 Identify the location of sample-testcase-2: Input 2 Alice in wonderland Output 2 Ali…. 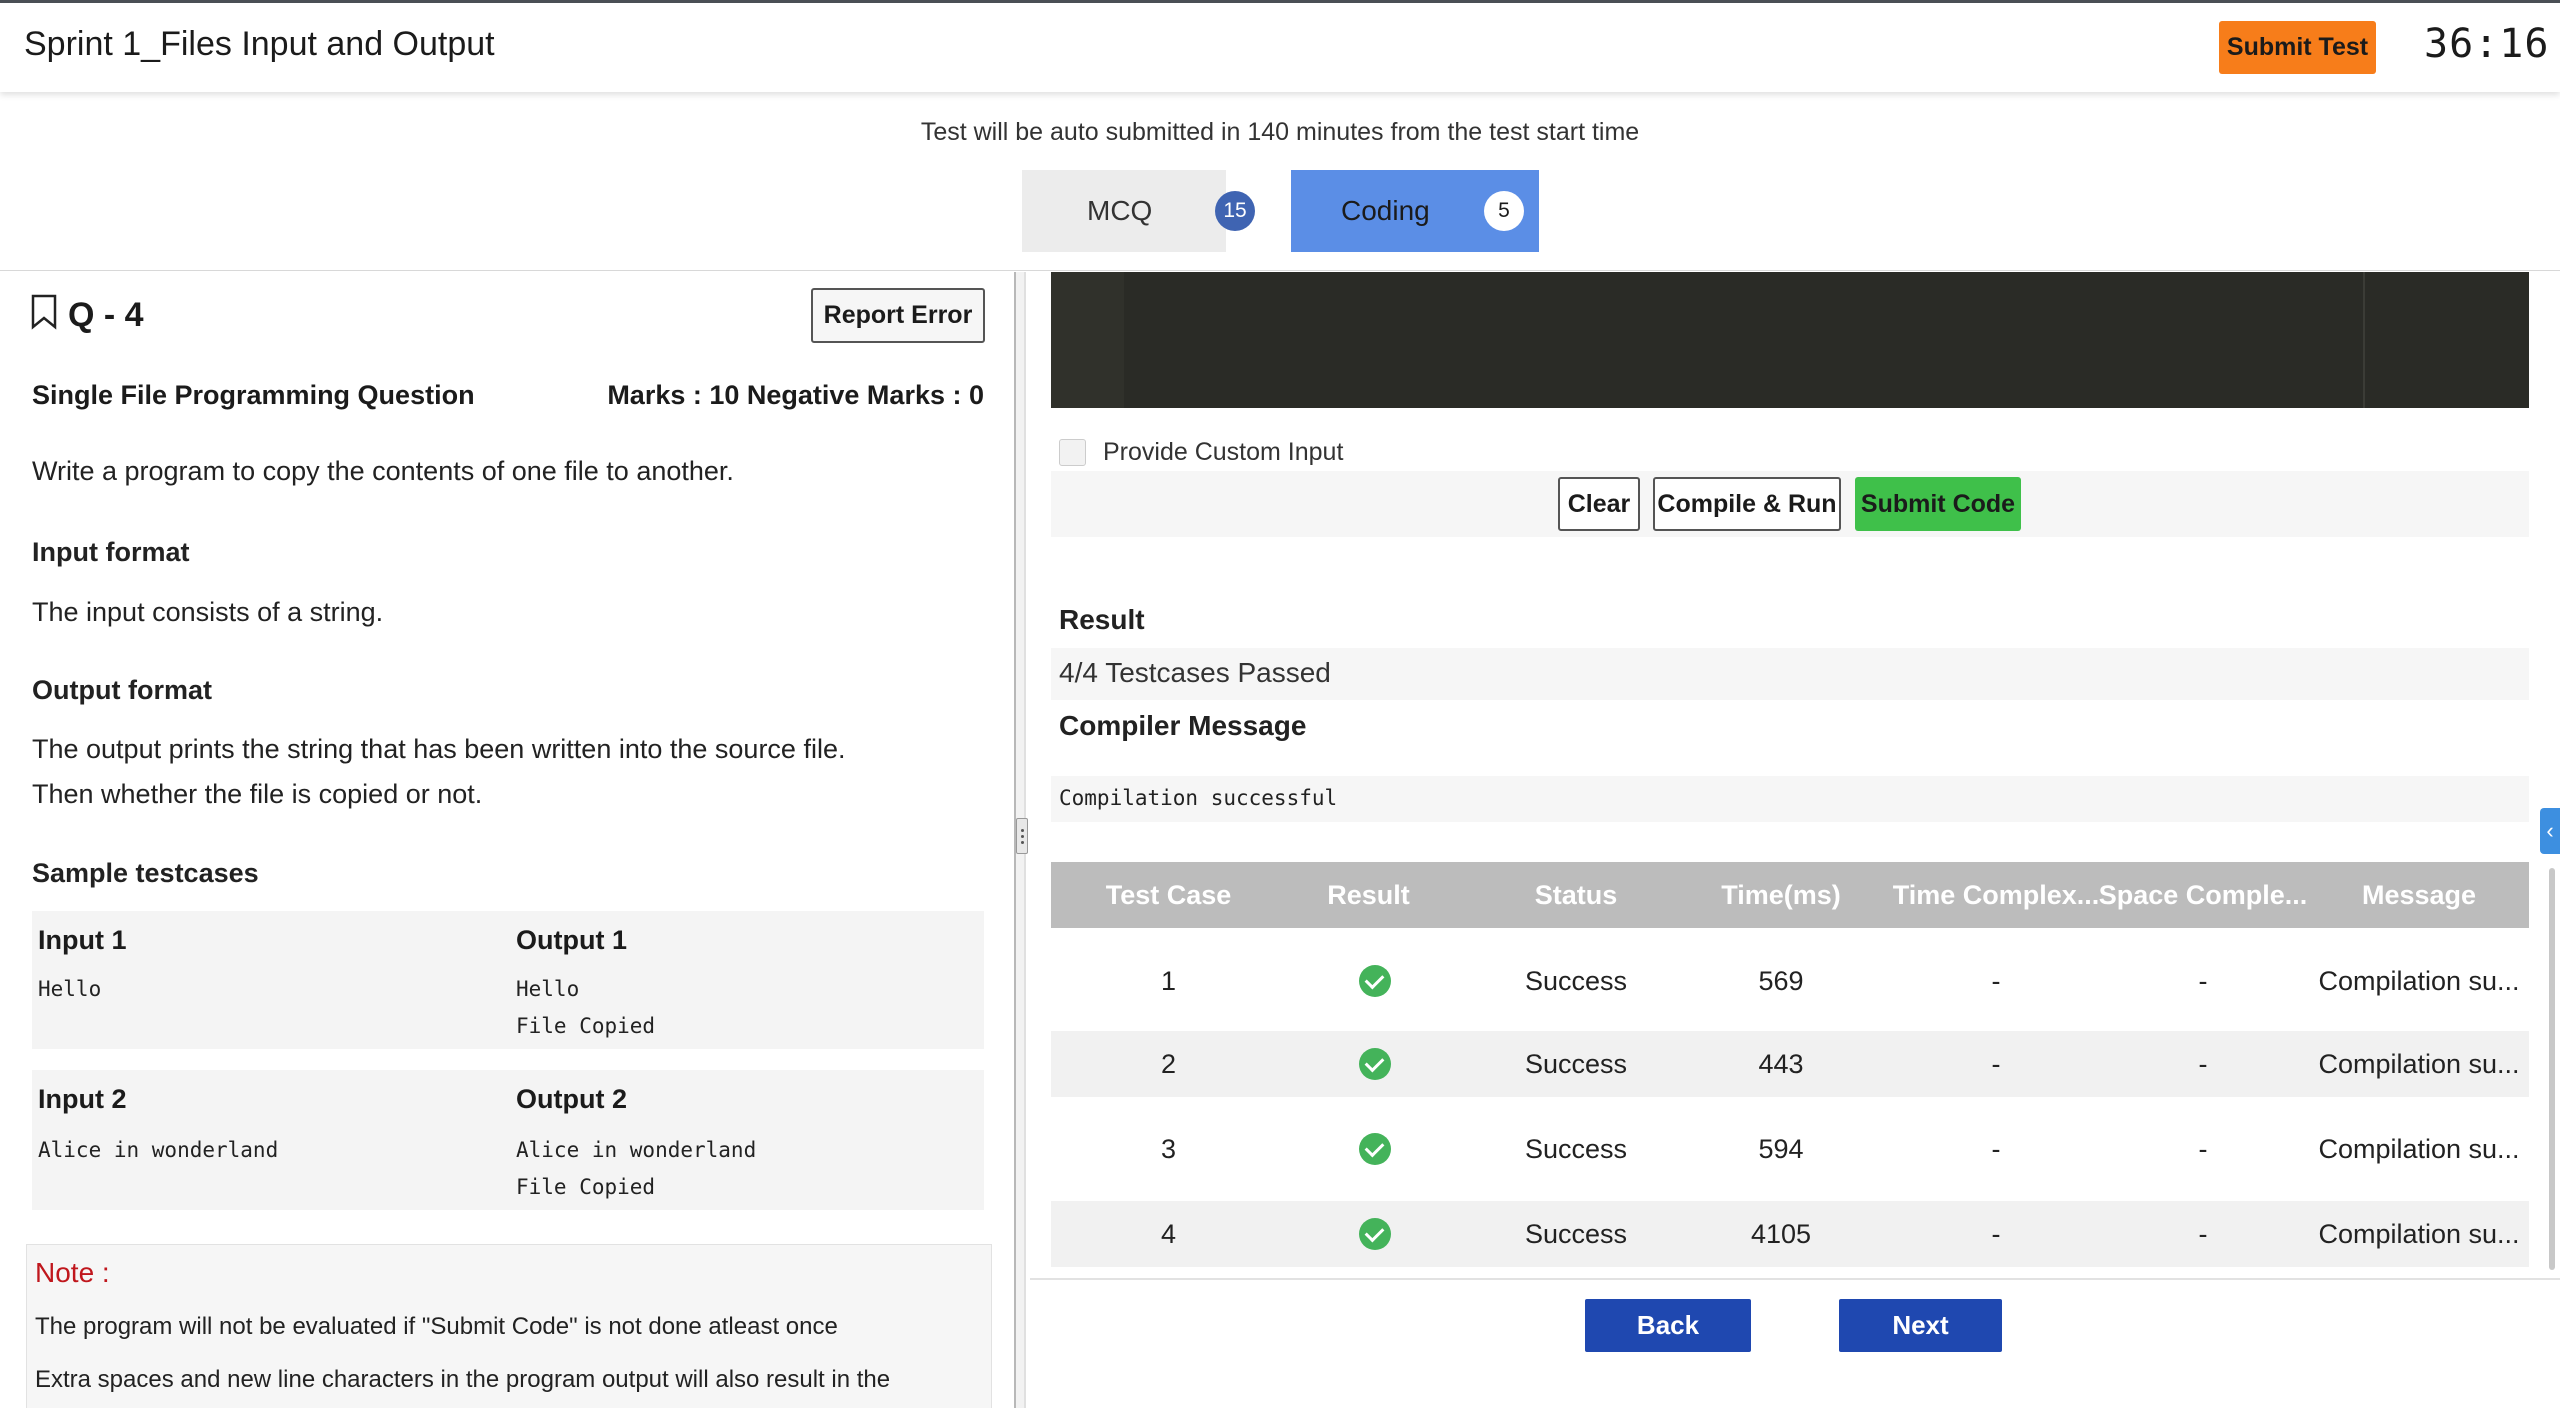
(508, 1140).